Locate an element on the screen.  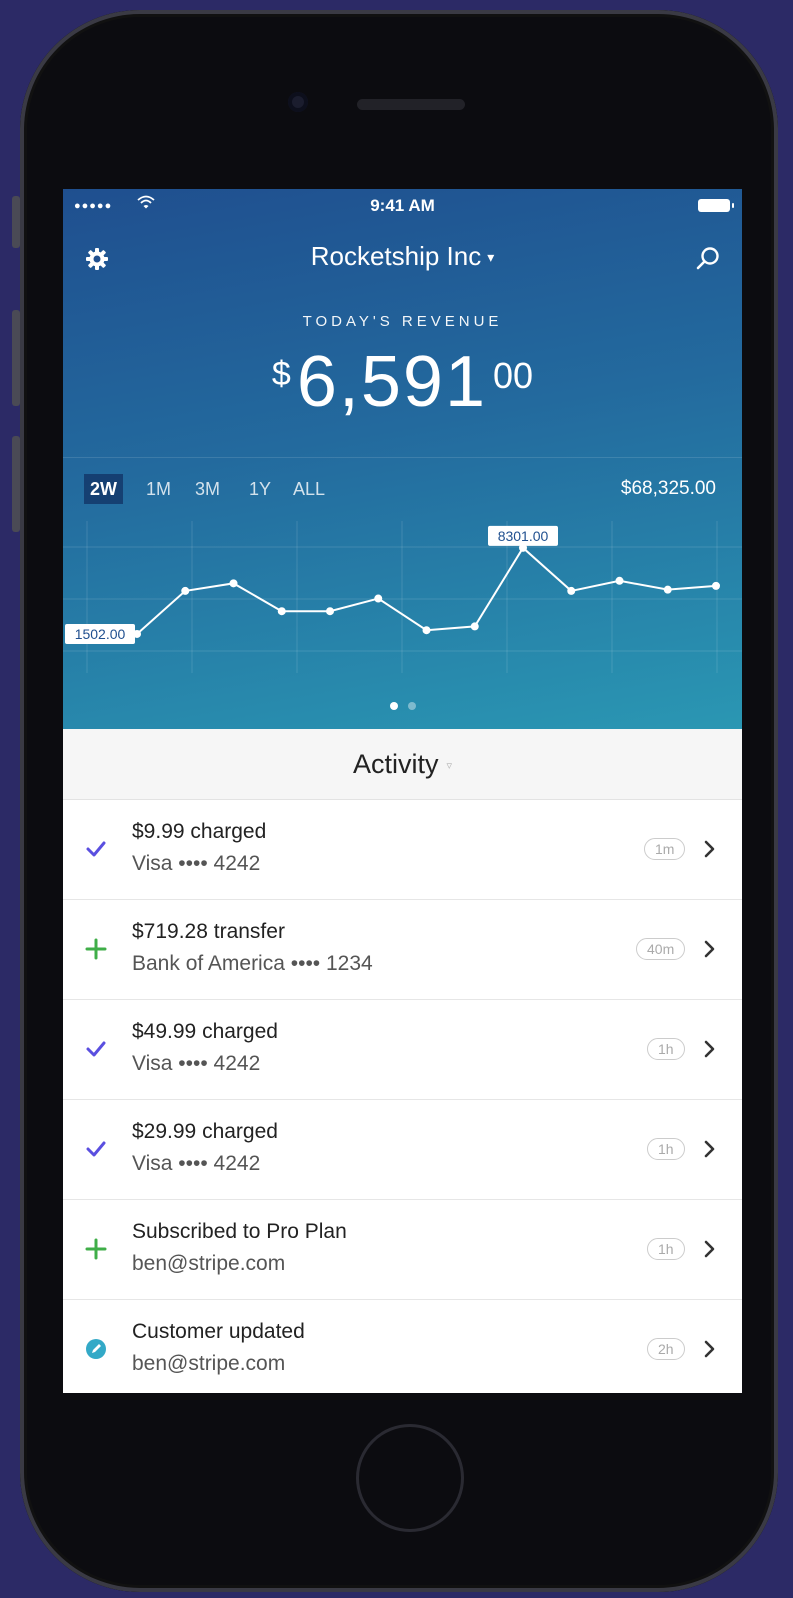
page-indicator is located at coordinates (402, 704).